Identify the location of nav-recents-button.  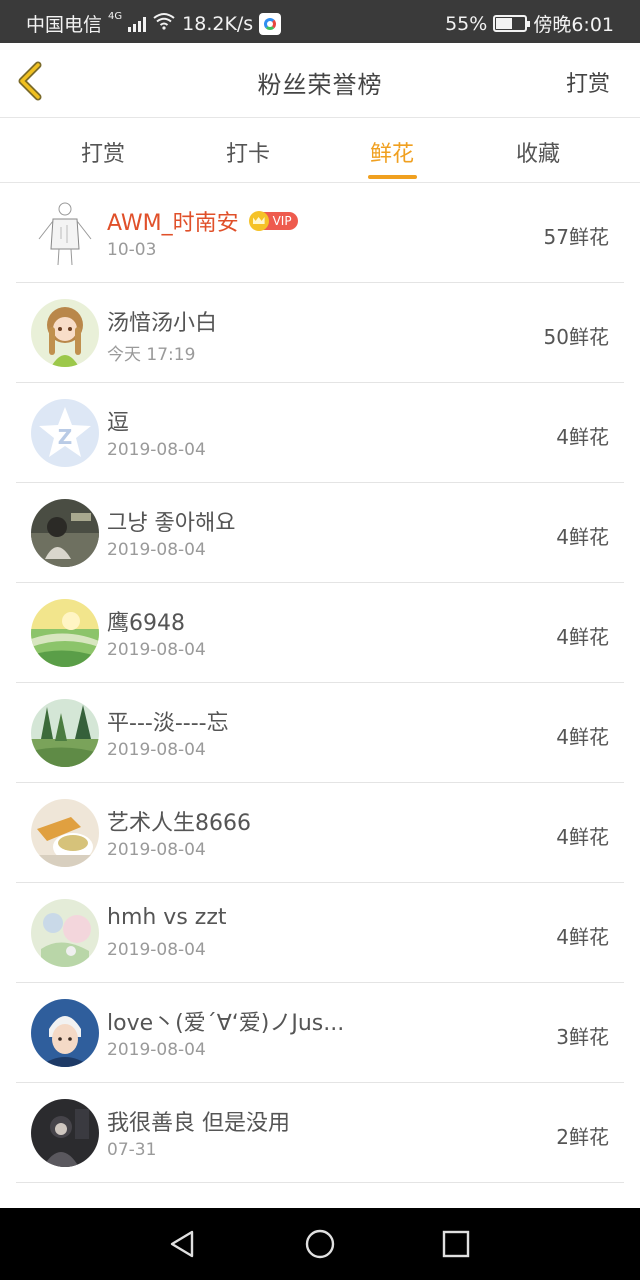
(456, 1244).